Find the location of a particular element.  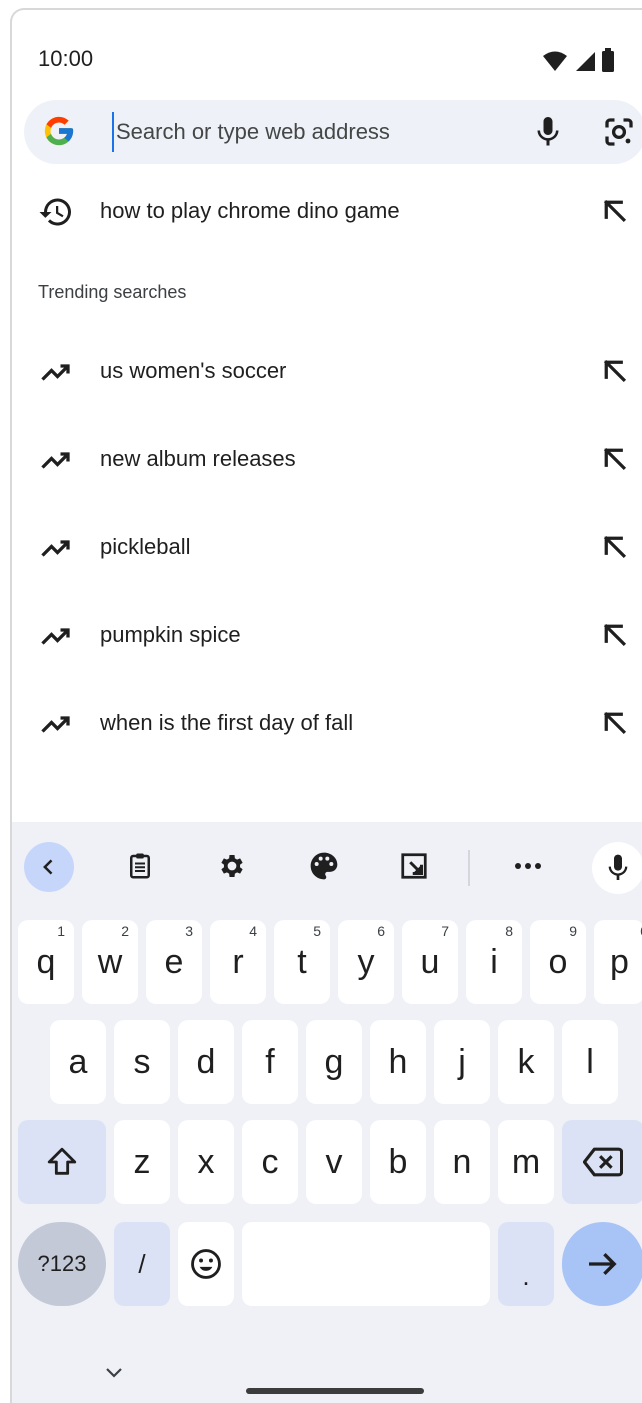

shift-key is located at coordinates (62, 1162).